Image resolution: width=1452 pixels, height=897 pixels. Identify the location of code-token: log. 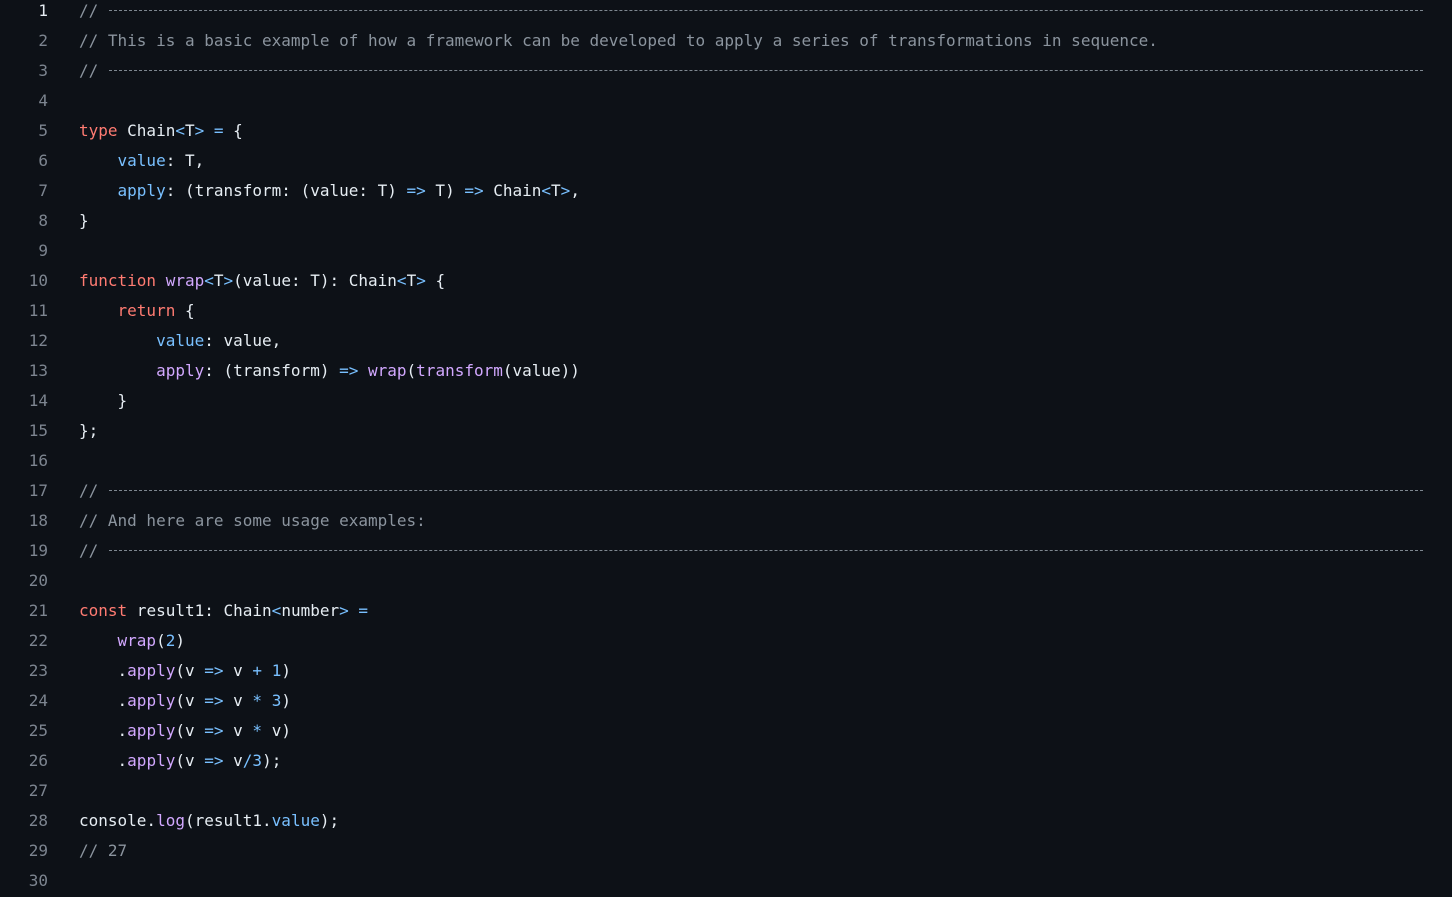
(170, 820).